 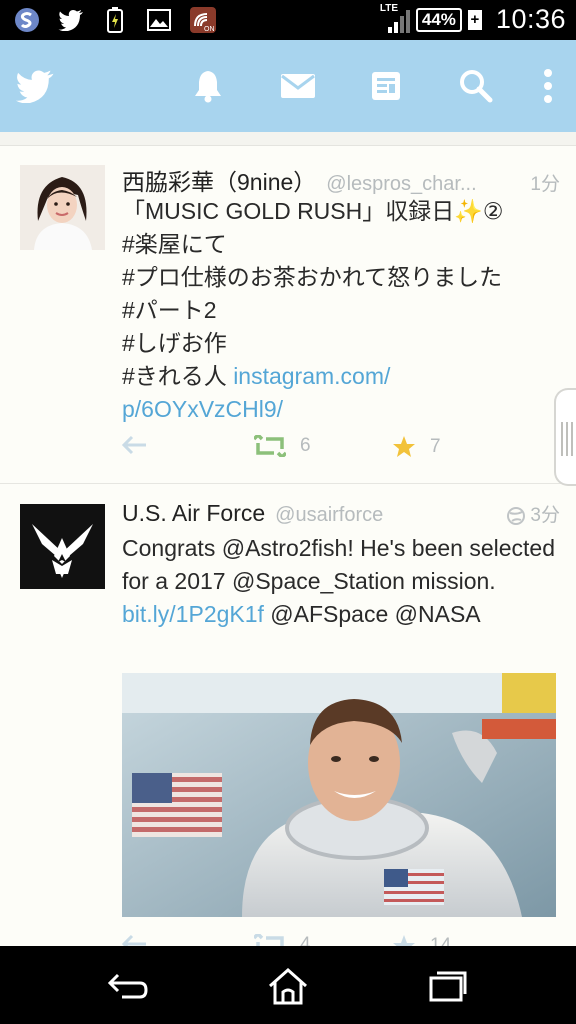 I want to click on notifications-bell-icon, so click(x=208, y=86).